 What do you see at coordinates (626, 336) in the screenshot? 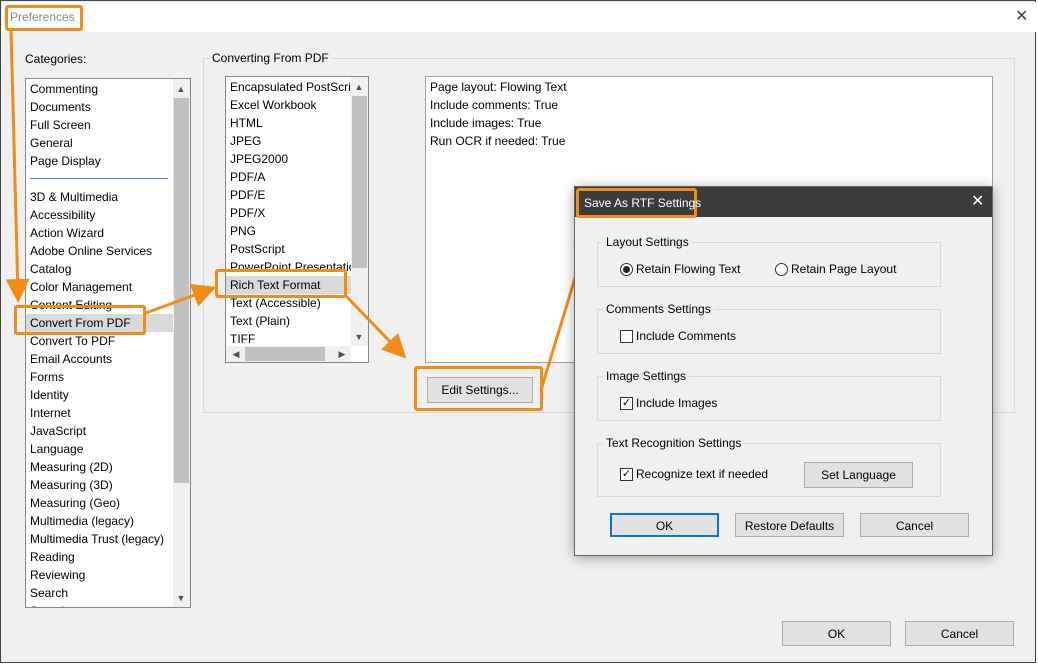
I see `include-comments-checkbox` at bounding box center [626, 336].